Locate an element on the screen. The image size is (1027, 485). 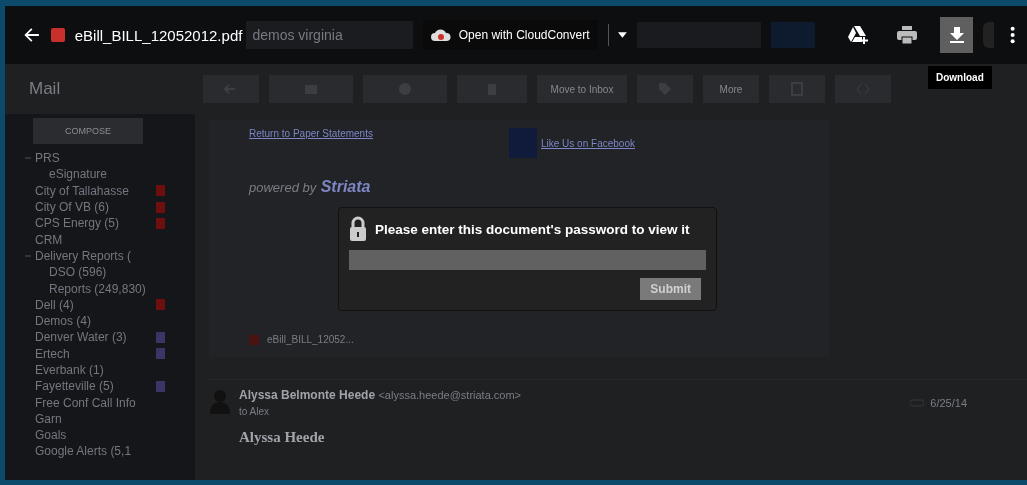
dropdown-caret-icon is located at coordinates (623, 35).